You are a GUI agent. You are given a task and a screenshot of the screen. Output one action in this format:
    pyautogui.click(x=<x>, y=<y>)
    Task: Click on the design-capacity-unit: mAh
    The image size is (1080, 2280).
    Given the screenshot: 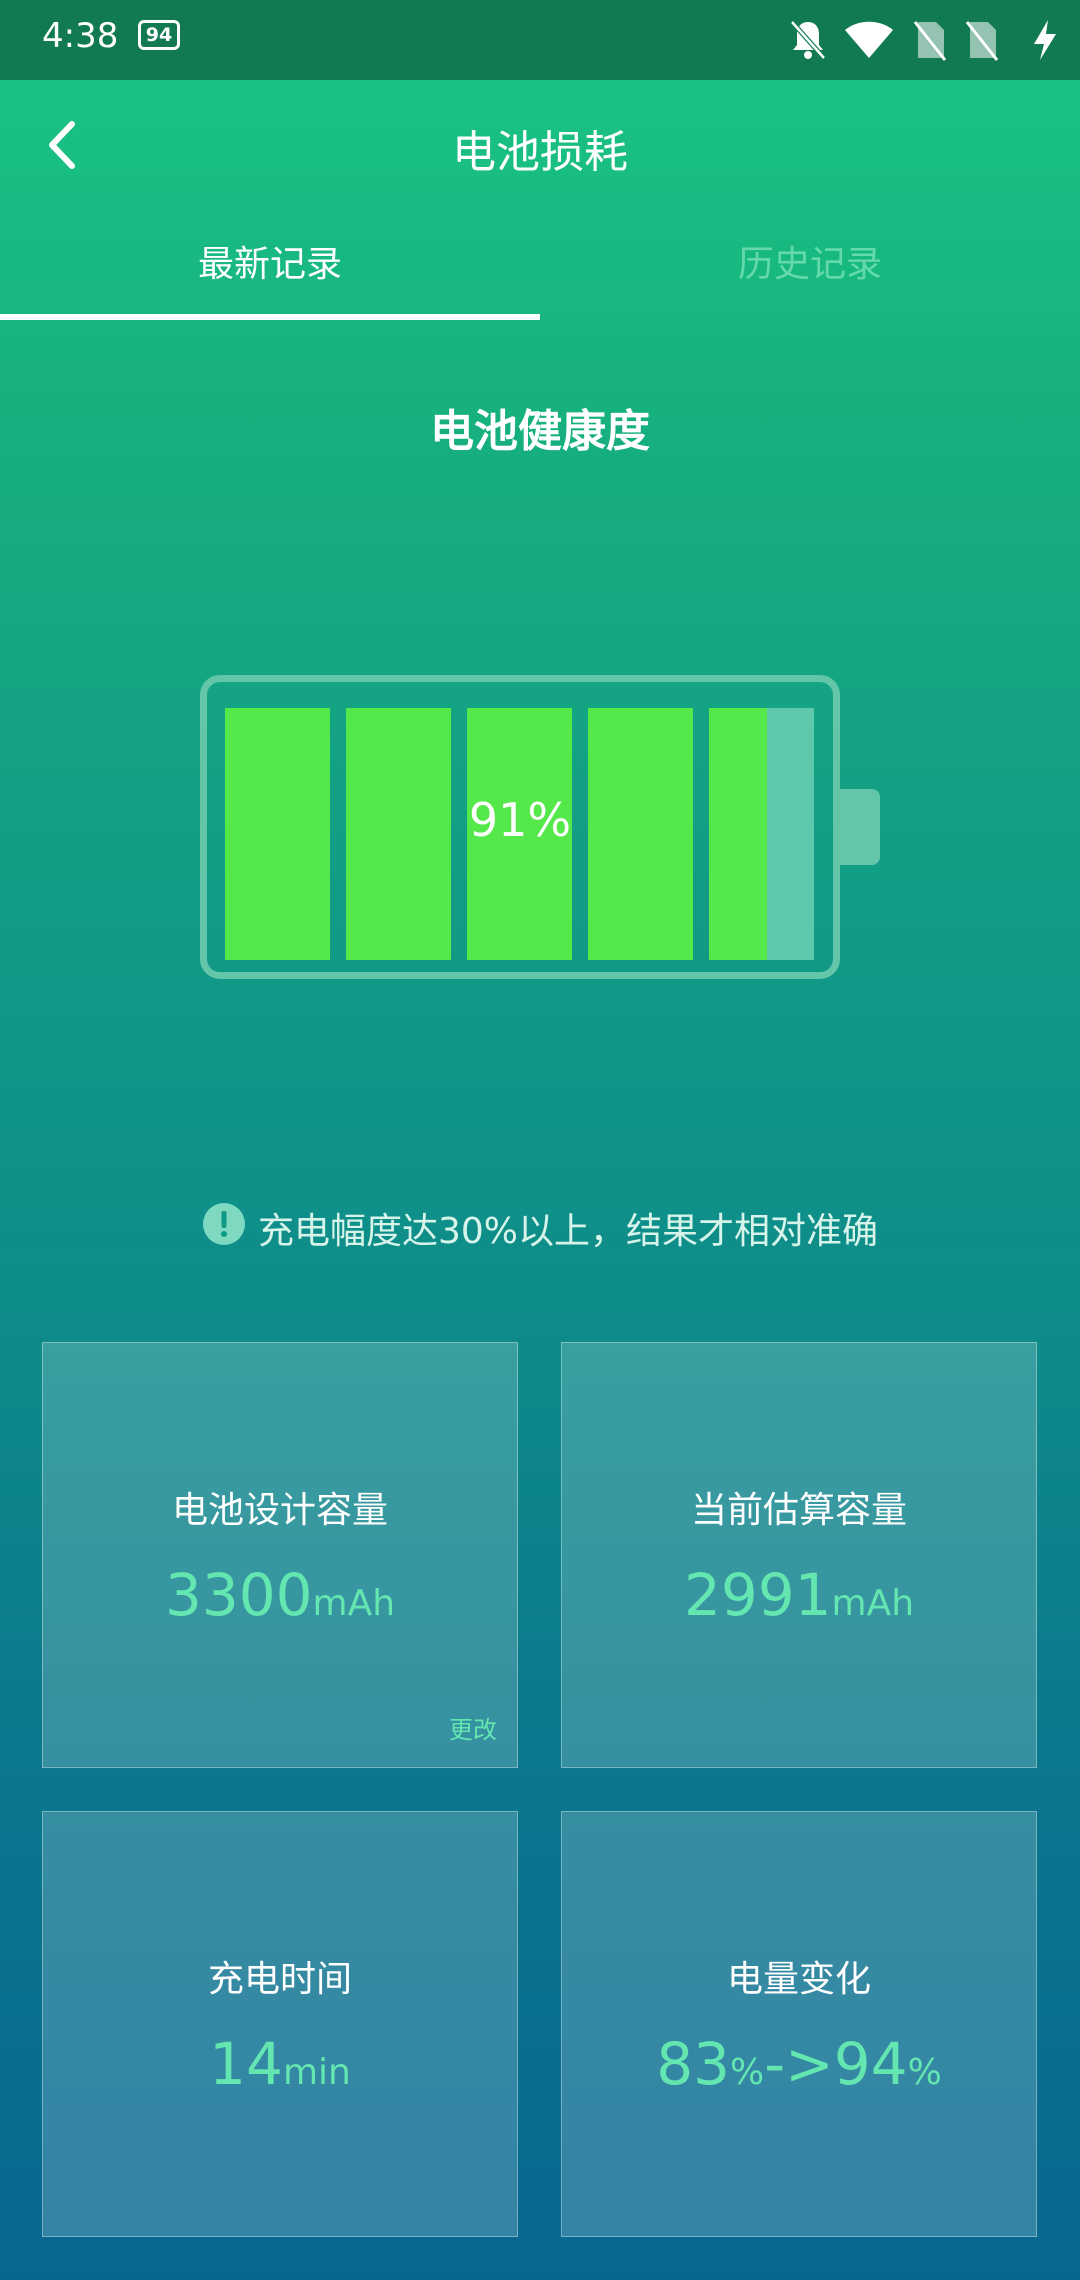 What is the action you would take?
    pyautogui.click(x=354, y=1603)
    